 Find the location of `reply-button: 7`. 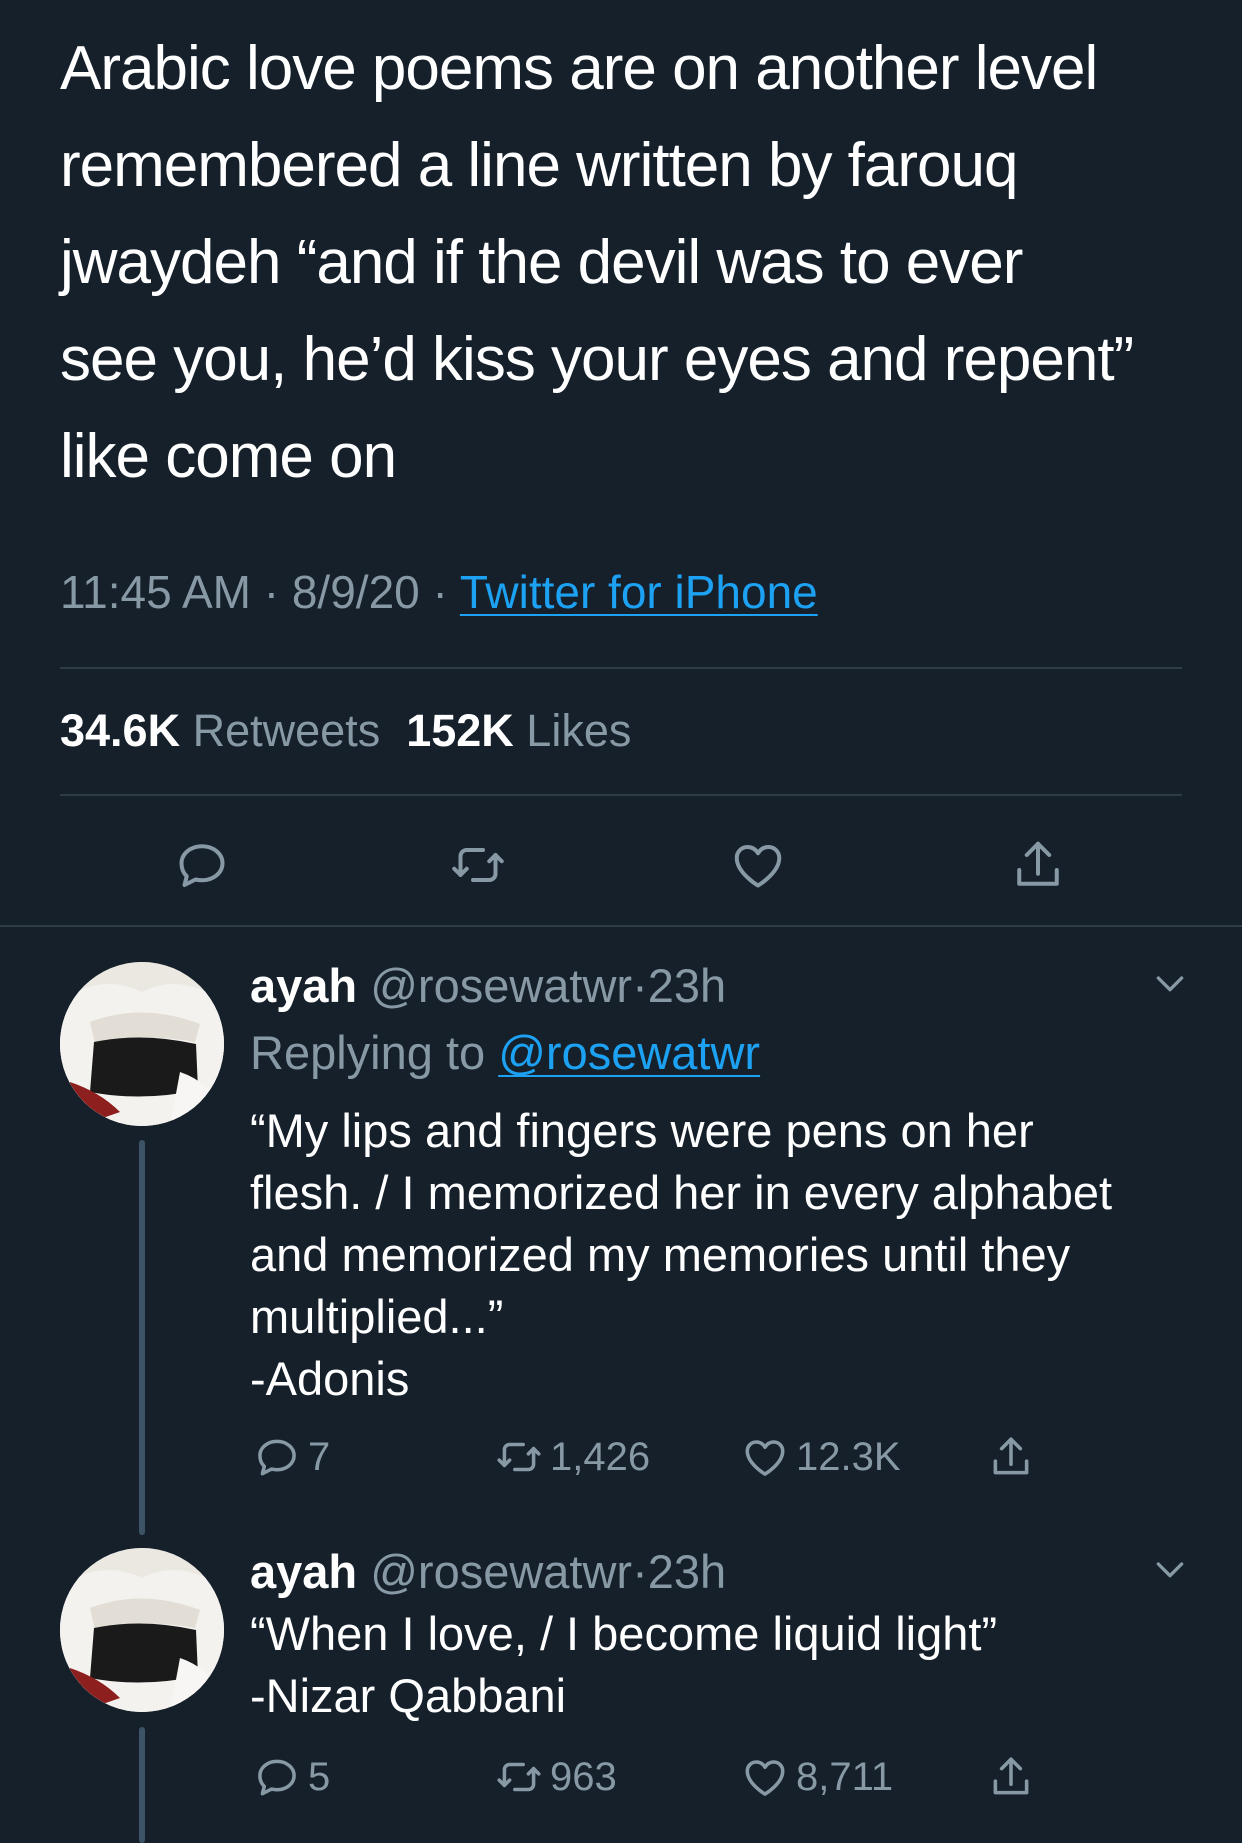

reply-button: 7 is located at coordinates (291, 1457).